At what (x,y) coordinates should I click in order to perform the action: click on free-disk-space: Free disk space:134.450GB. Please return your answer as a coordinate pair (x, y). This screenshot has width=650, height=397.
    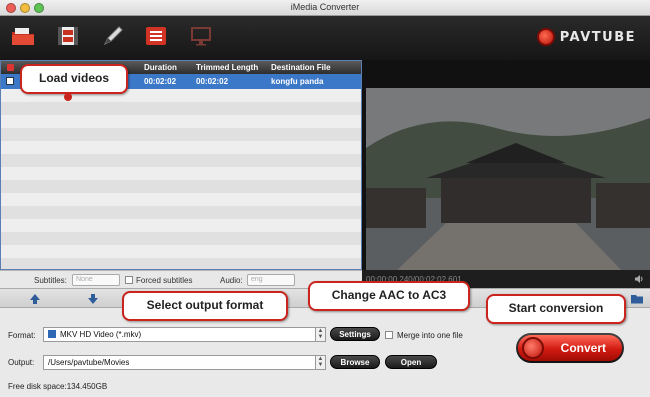
    Looking at the image, I should click on (58, 386).